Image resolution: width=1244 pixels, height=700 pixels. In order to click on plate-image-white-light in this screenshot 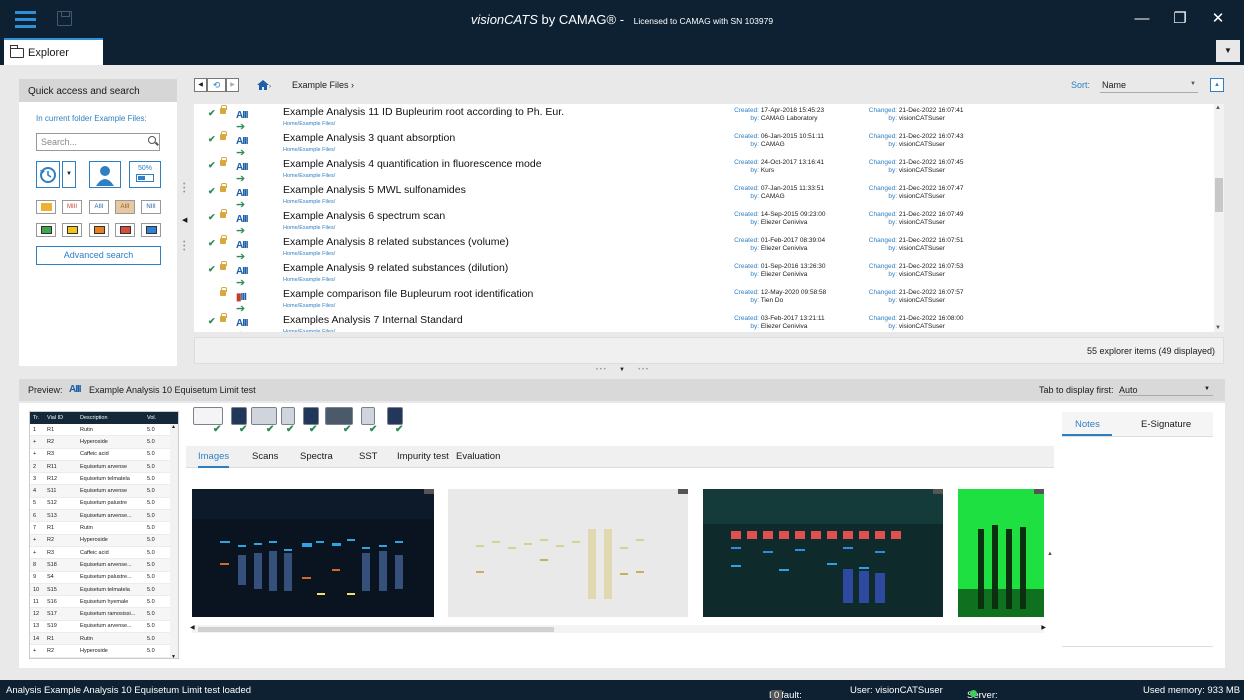, I will do `click(568, 553)`.